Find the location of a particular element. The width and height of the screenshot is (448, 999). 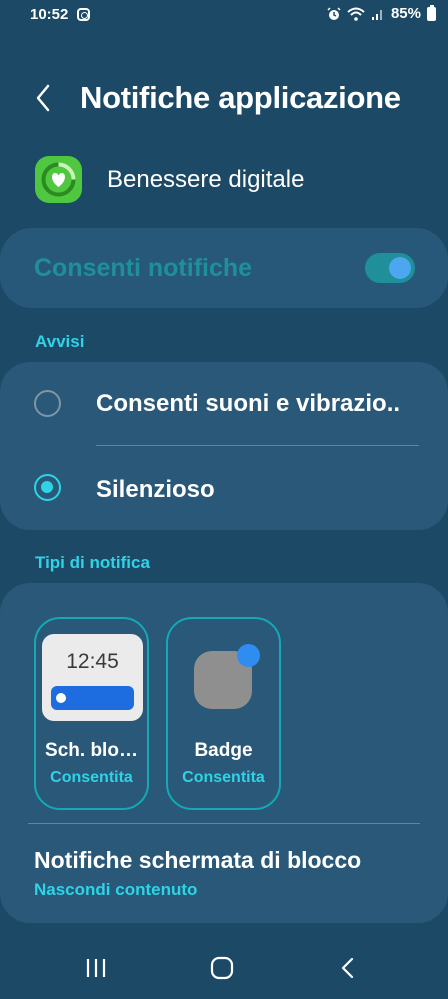

allow-notifications-label: Consenti notifiche is located at coordinates (143, 268).